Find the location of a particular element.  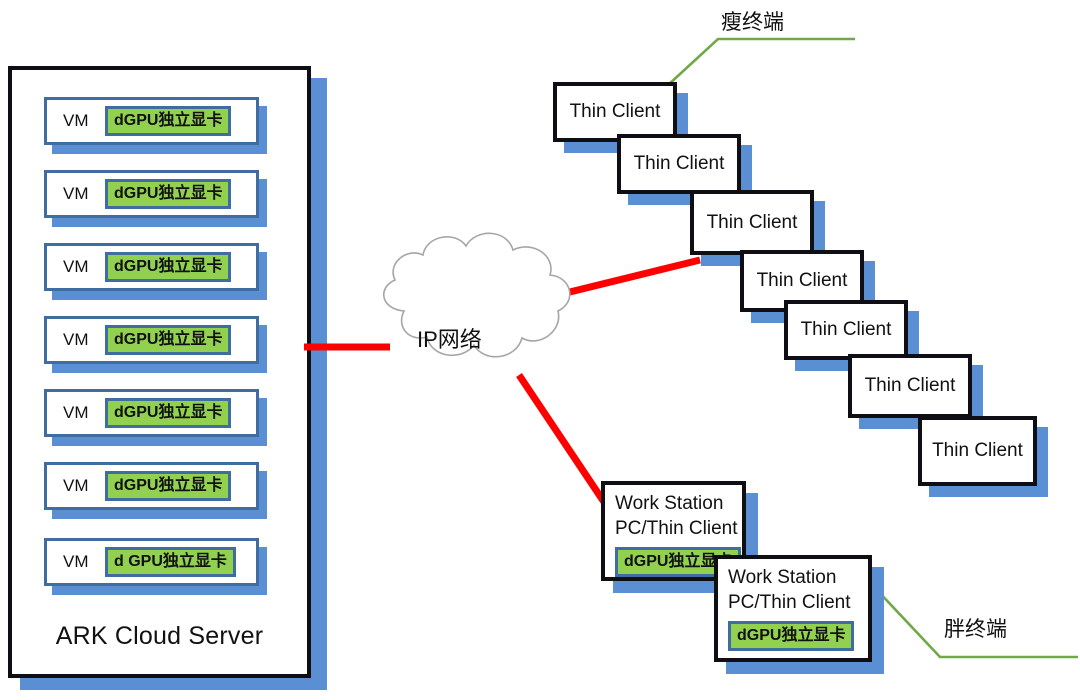

link-network-to-thin-clients is located at coordinates (612, 281).